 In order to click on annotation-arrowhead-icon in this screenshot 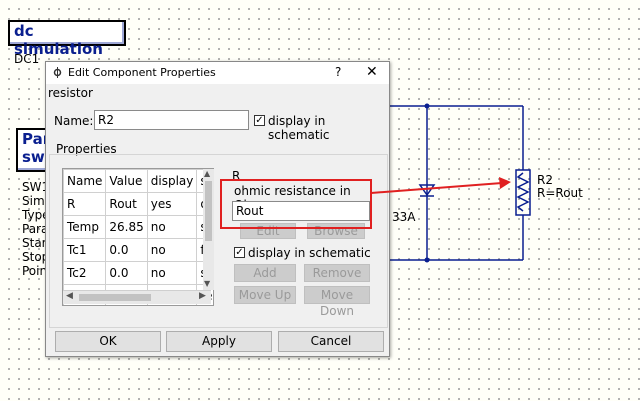, I will do `click(505, 183)`.